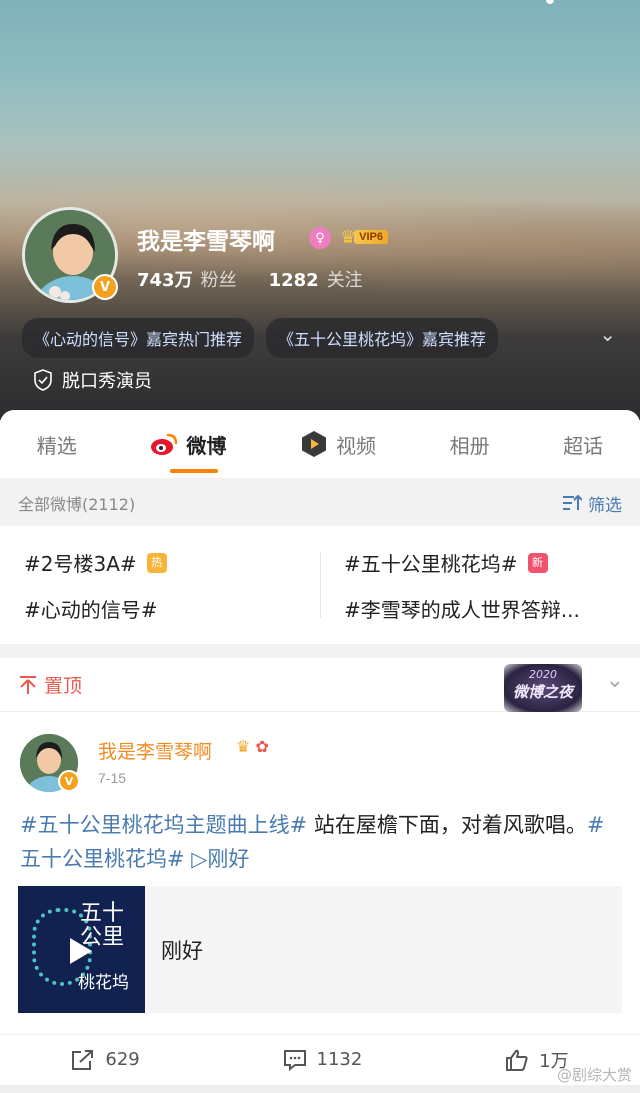  I want to click on new-badge: 新, so click(537, 562).